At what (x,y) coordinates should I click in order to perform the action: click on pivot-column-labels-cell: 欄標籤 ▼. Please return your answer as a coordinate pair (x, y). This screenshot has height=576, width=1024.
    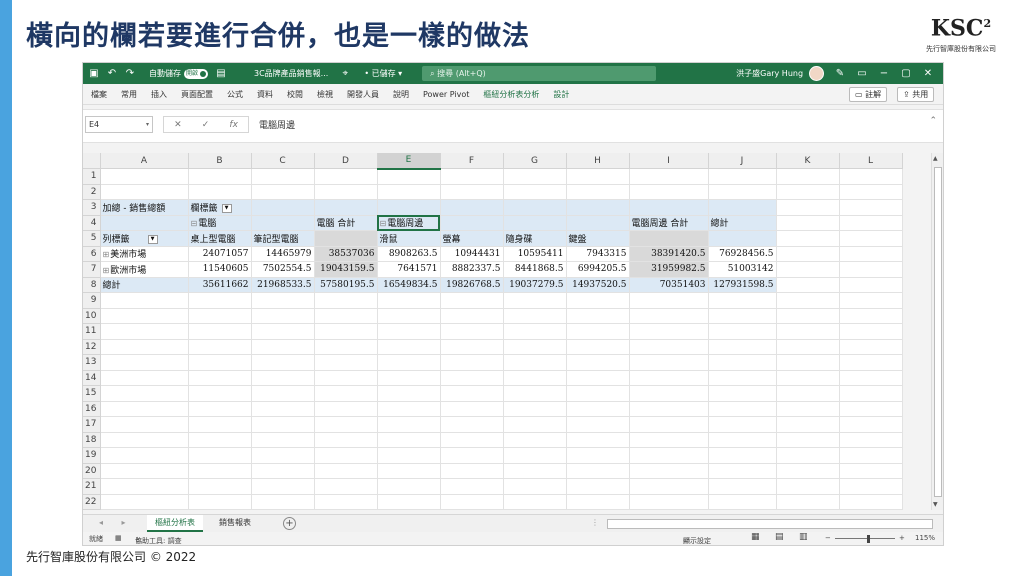
    Looking at the image, I should click on (220, 207).